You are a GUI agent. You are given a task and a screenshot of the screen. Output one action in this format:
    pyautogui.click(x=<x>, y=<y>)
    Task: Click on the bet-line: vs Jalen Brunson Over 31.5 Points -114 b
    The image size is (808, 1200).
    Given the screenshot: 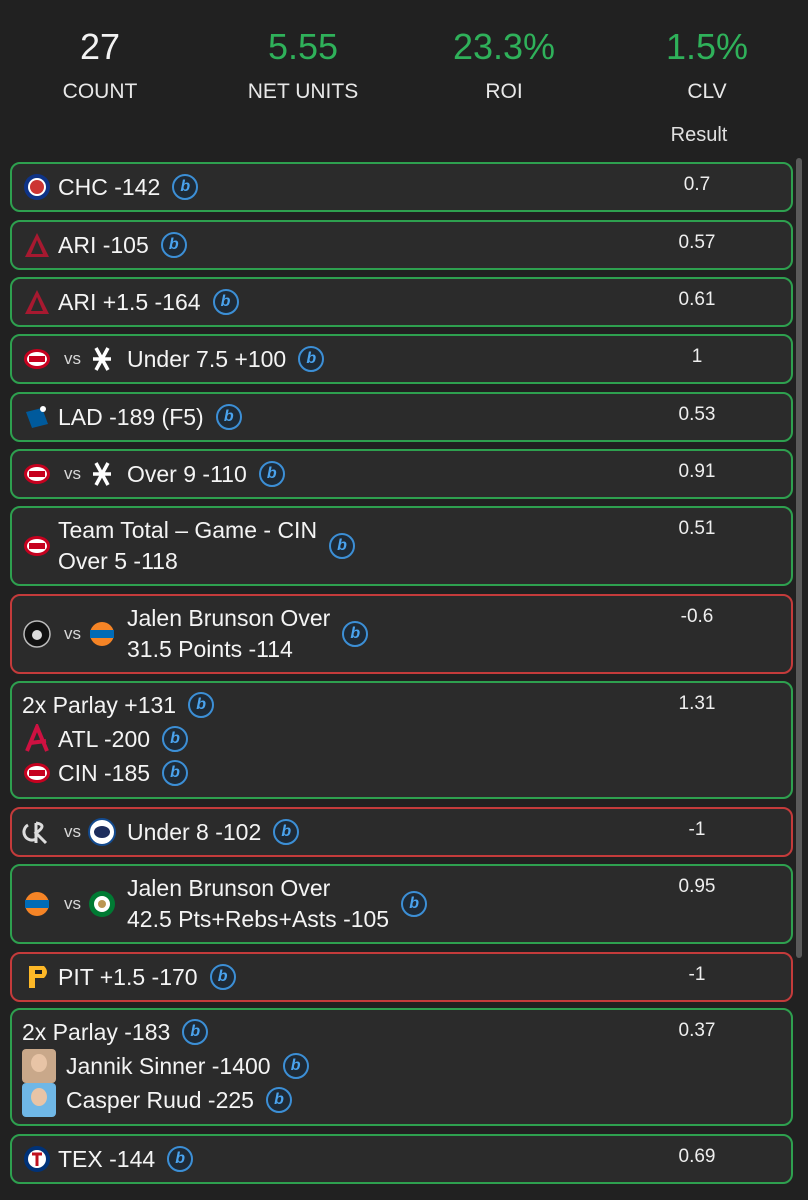 What is the action you would take?
    pyautogui.click(x=195, y=633)
    